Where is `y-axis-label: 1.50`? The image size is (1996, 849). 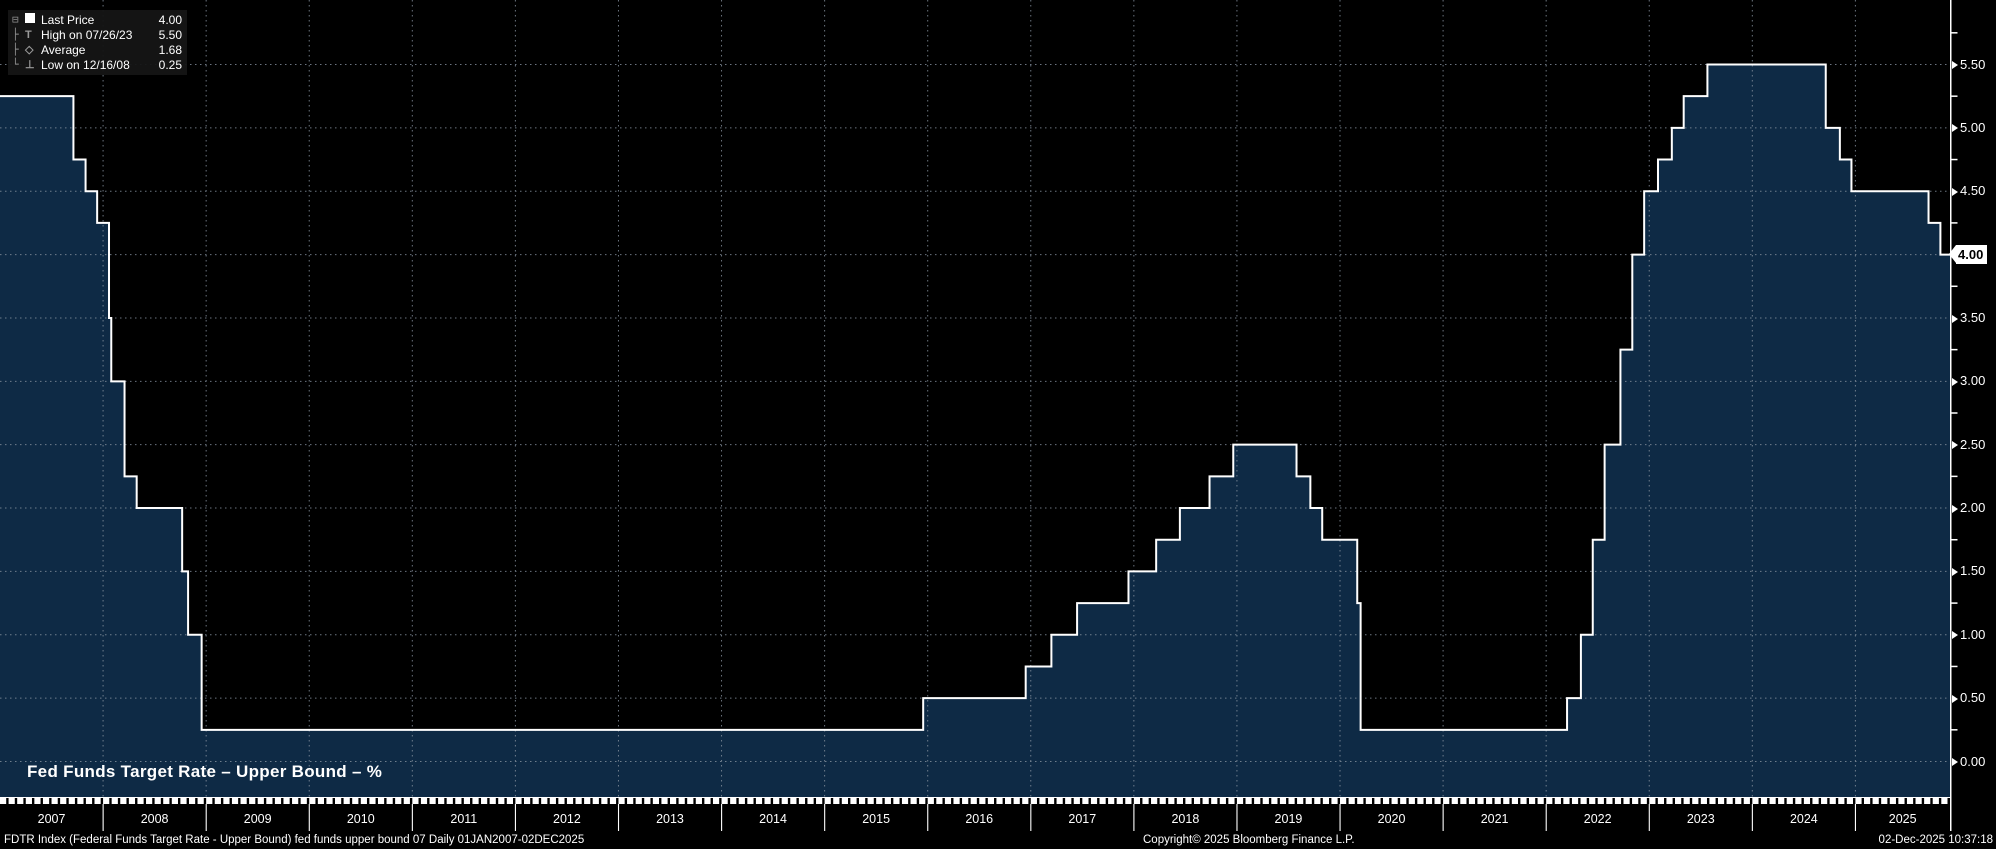 y-axis-label: 1.50 is located at coordinates (1968, 571).